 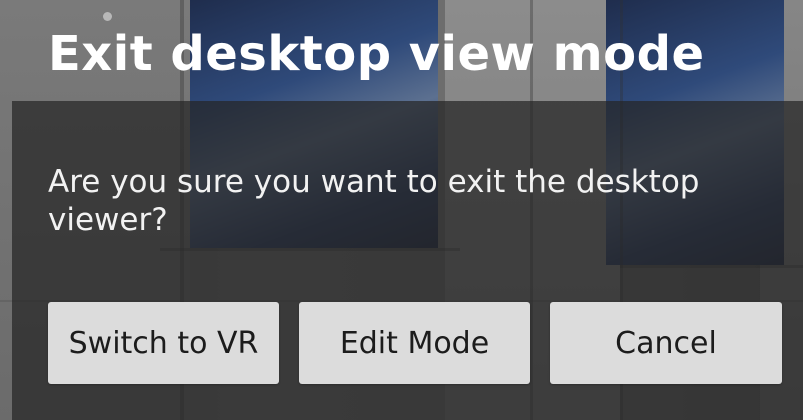 I want to click on dialog-title: Exit desktop view mode, so click(x=376, y=54).